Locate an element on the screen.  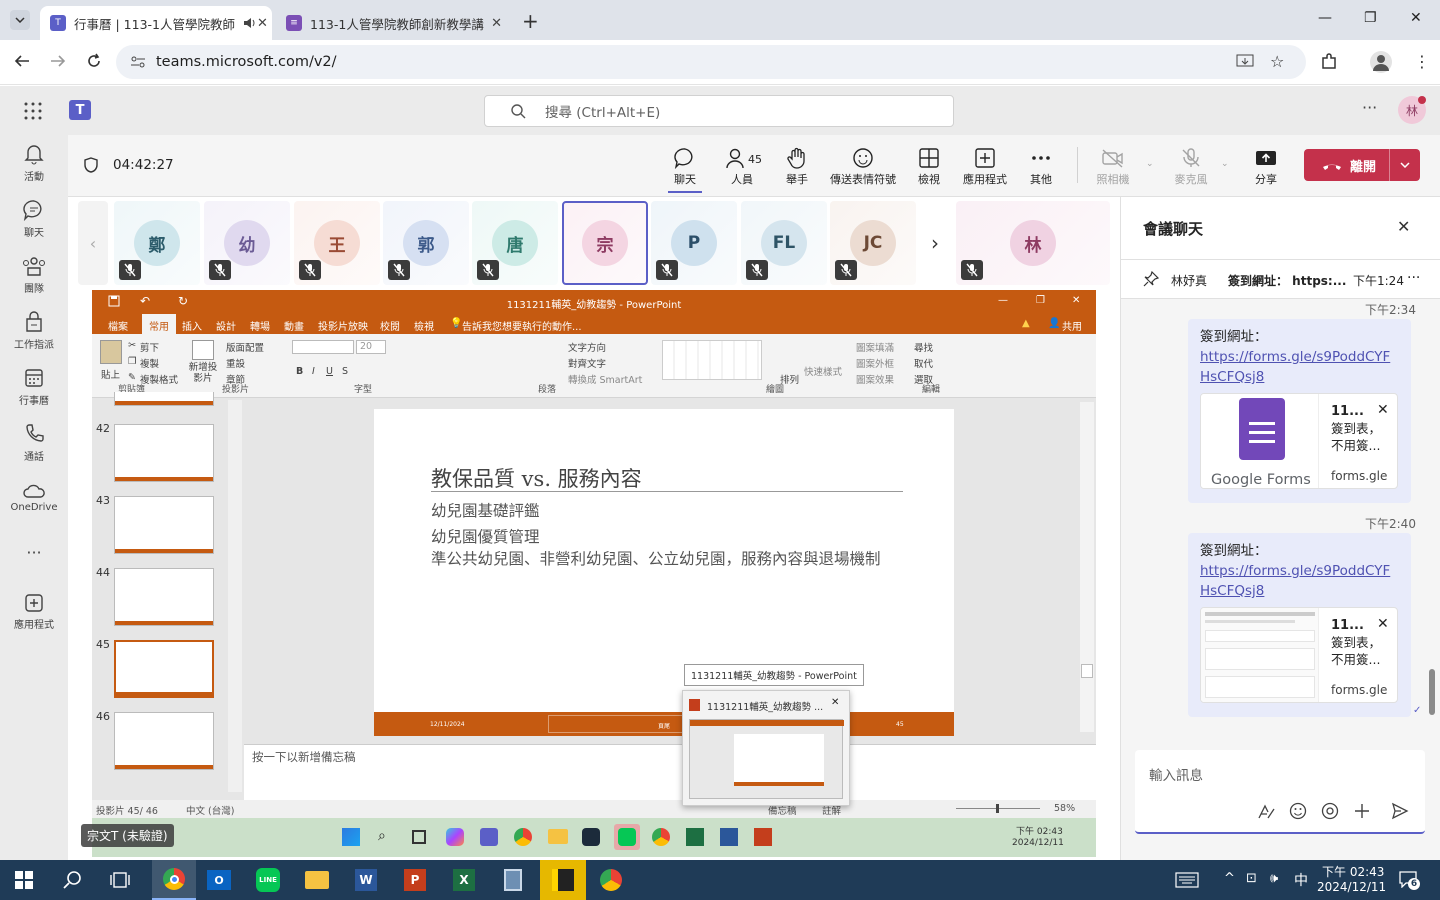
participant-tile: 宗 is located at coordinates (605, 243).